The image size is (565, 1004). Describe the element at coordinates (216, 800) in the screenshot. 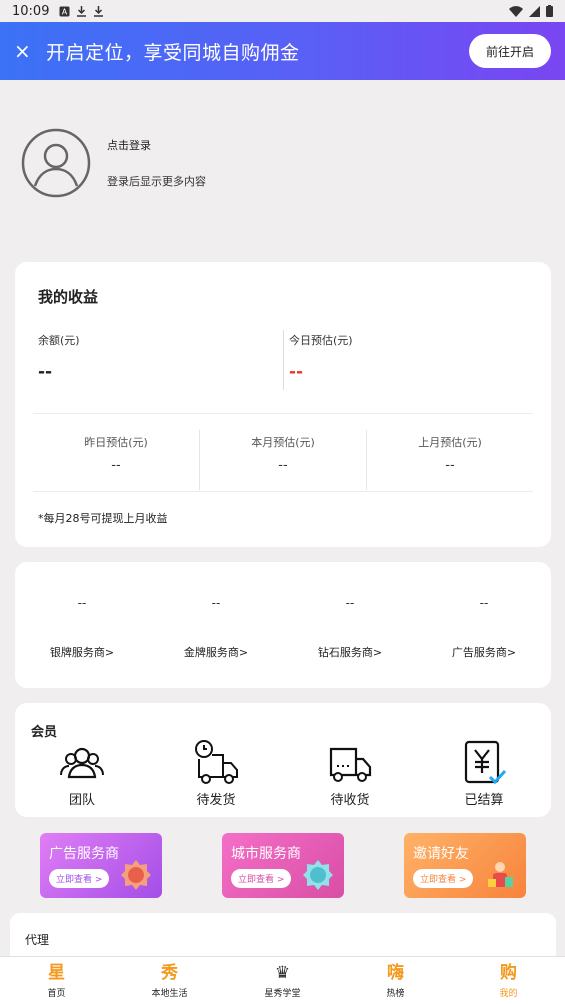

I see `member-item-label: 待发货` at that location.